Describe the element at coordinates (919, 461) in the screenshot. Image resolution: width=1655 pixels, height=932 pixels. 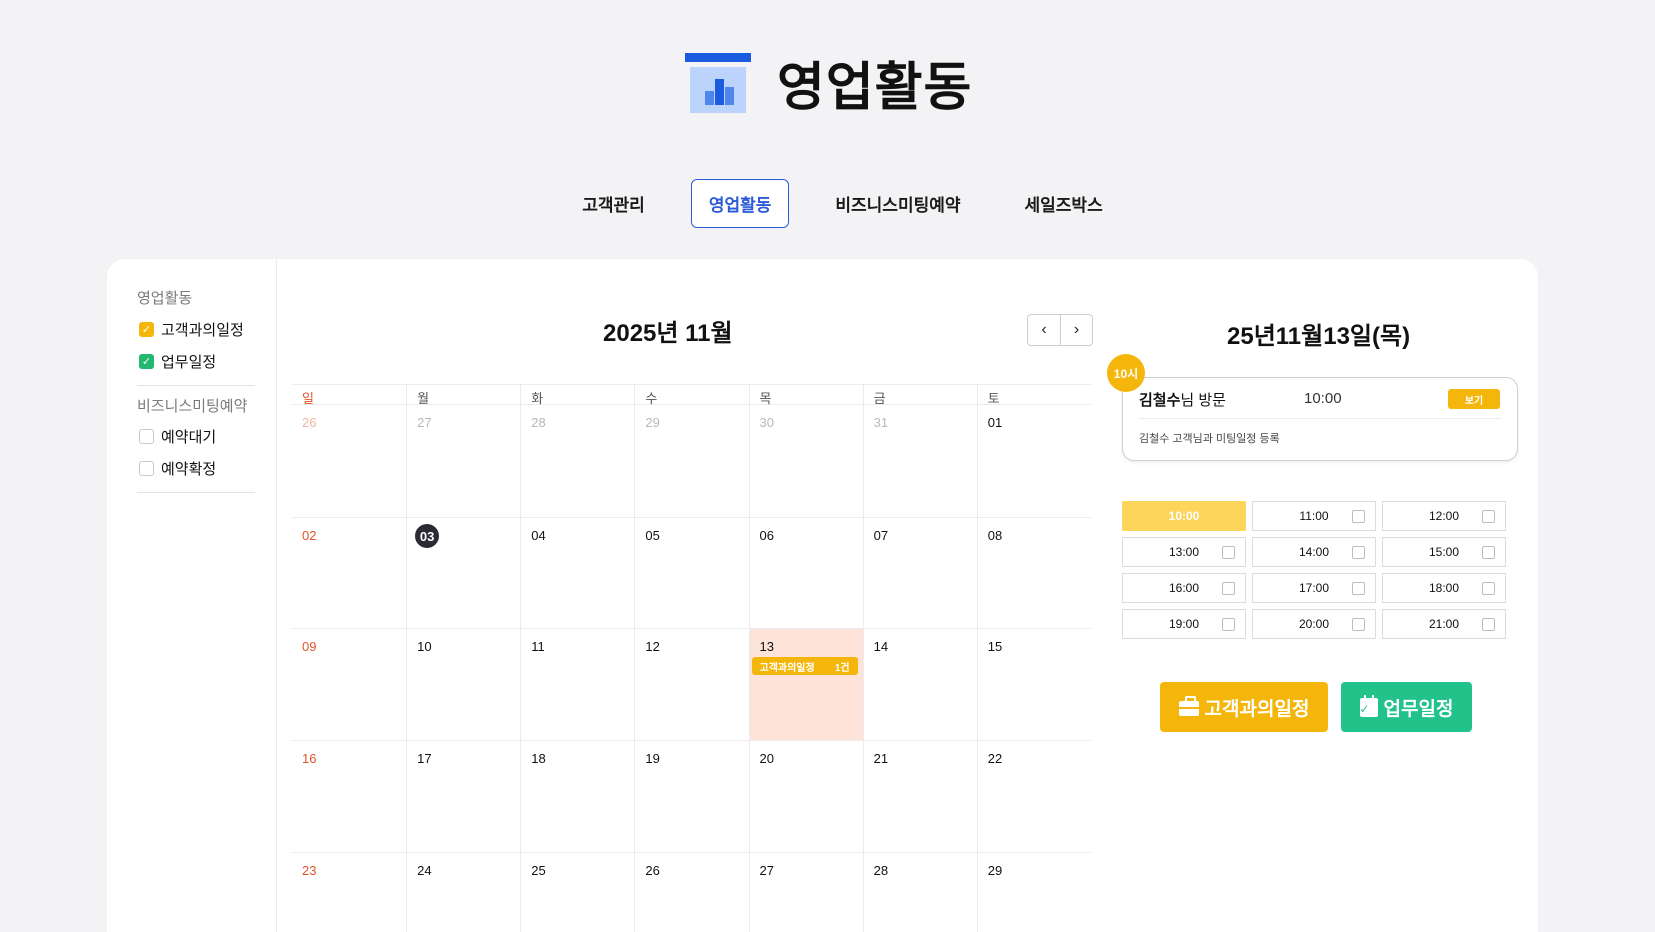
I see `calendar-day: 31` at that location.